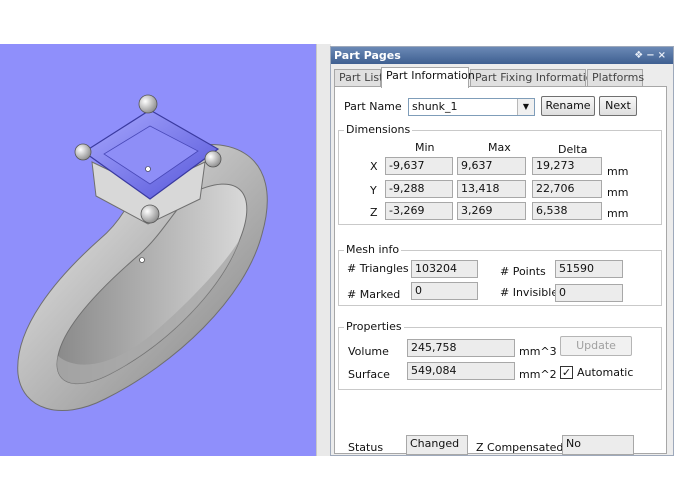  I want to click on surface-field: 549,084, so click(461, 371).